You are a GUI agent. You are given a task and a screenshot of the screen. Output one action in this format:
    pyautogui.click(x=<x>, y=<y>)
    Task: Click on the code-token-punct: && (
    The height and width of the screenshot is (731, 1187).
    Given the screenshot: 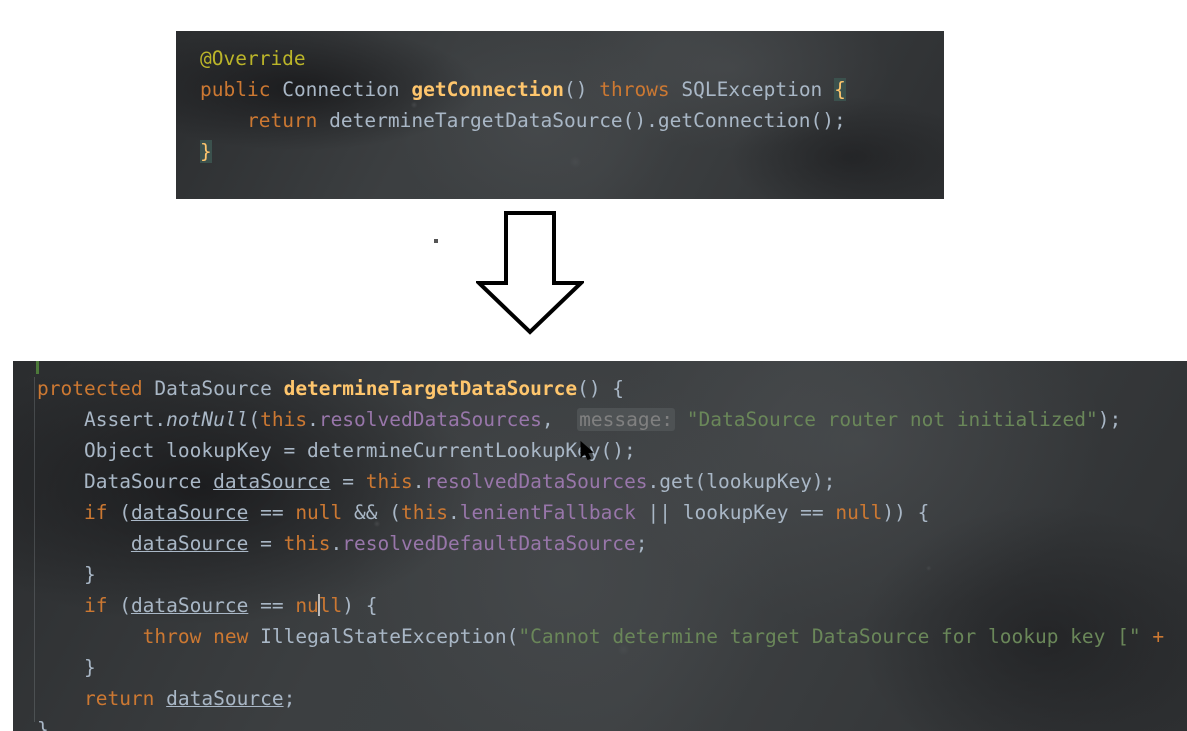 What is the action you would take?
    pyautogui.click(x=371, y=512)
    